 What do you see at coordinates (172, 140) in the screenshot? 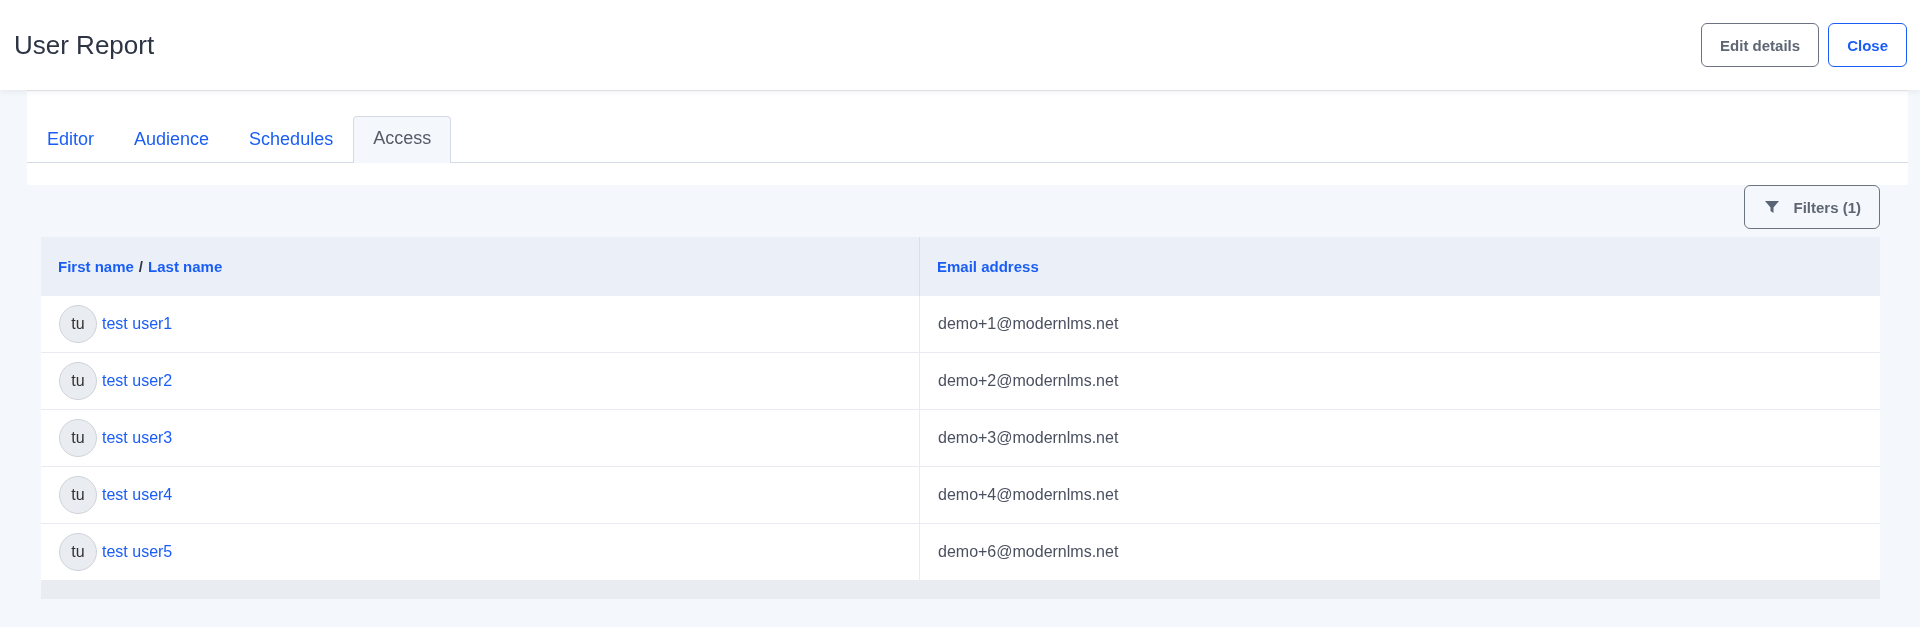
I see `tab: Audience` at bounding box center [172, 140].